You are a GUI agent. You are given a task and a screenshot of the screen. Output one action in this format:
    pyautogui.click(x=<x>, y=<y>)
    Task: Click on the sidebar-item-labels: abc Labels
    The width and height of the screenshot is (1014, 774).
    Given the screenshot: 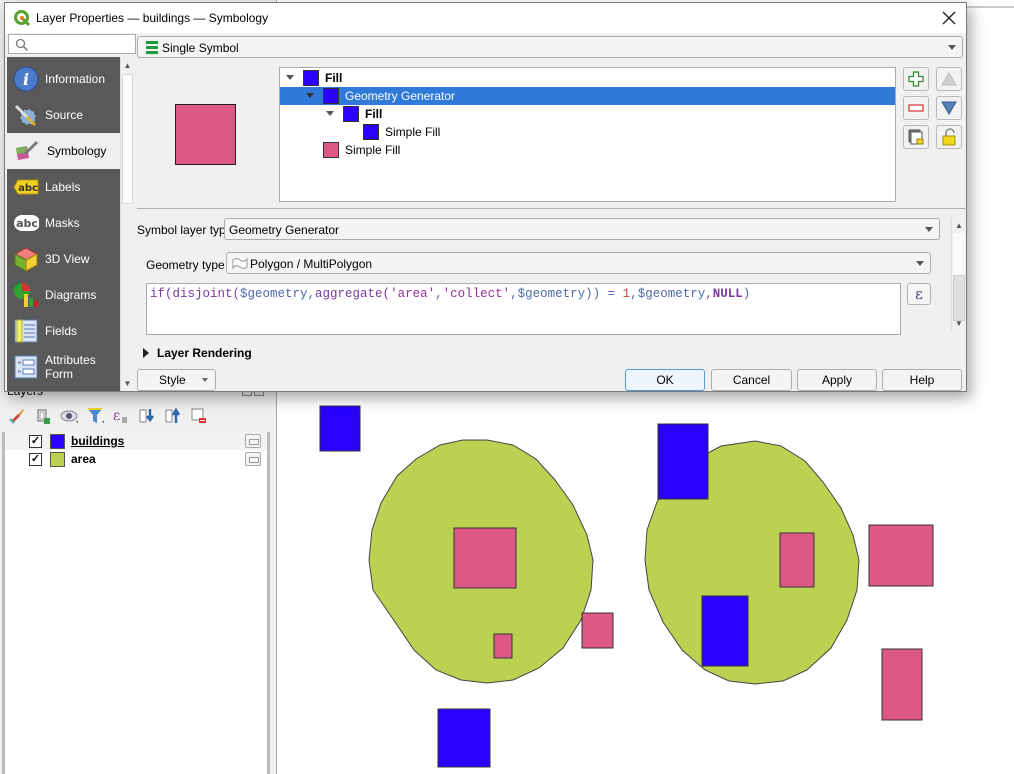 What is the action you would take?
    pyautogui.click(x=63, y=187)
    